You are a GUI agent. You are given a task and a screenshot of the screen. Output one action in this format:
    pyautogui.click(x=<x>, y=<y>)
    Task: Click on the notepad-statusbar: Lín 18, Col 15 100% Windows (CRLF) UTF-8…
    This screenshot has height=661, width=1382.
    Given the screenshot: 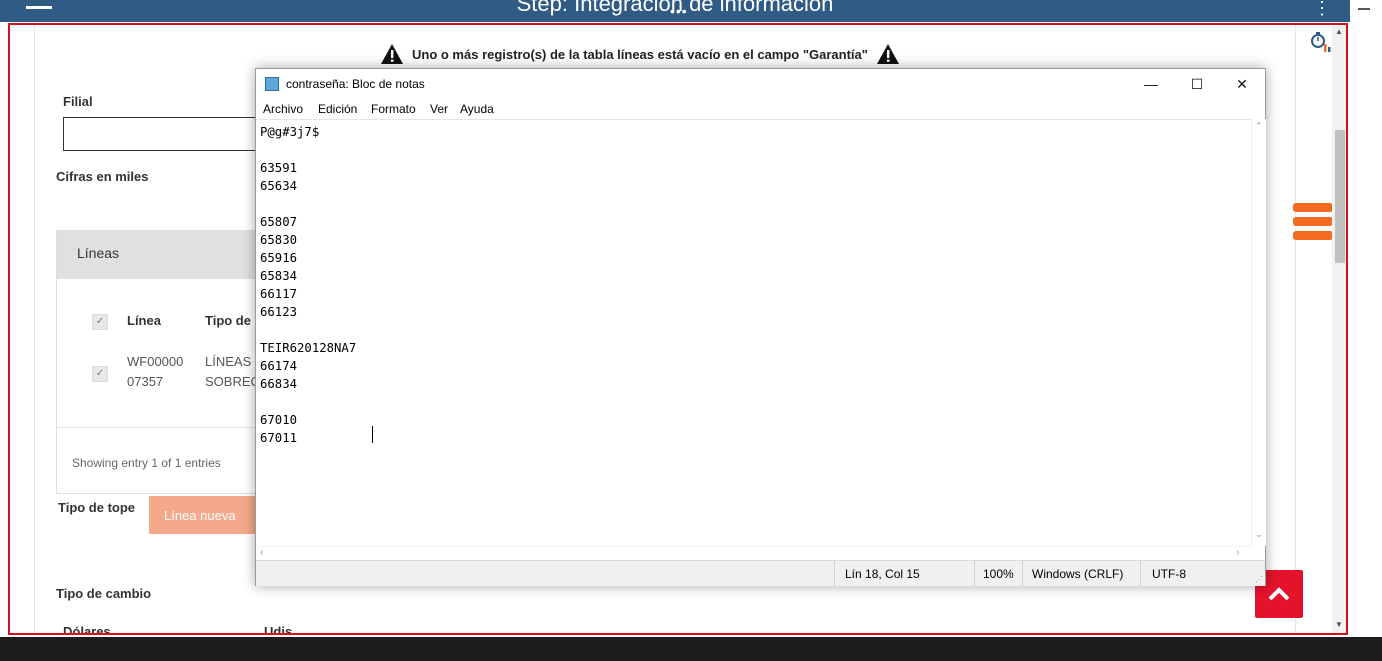 What is the action you would take?
    pyautogui.click(x=760, y=573)
    